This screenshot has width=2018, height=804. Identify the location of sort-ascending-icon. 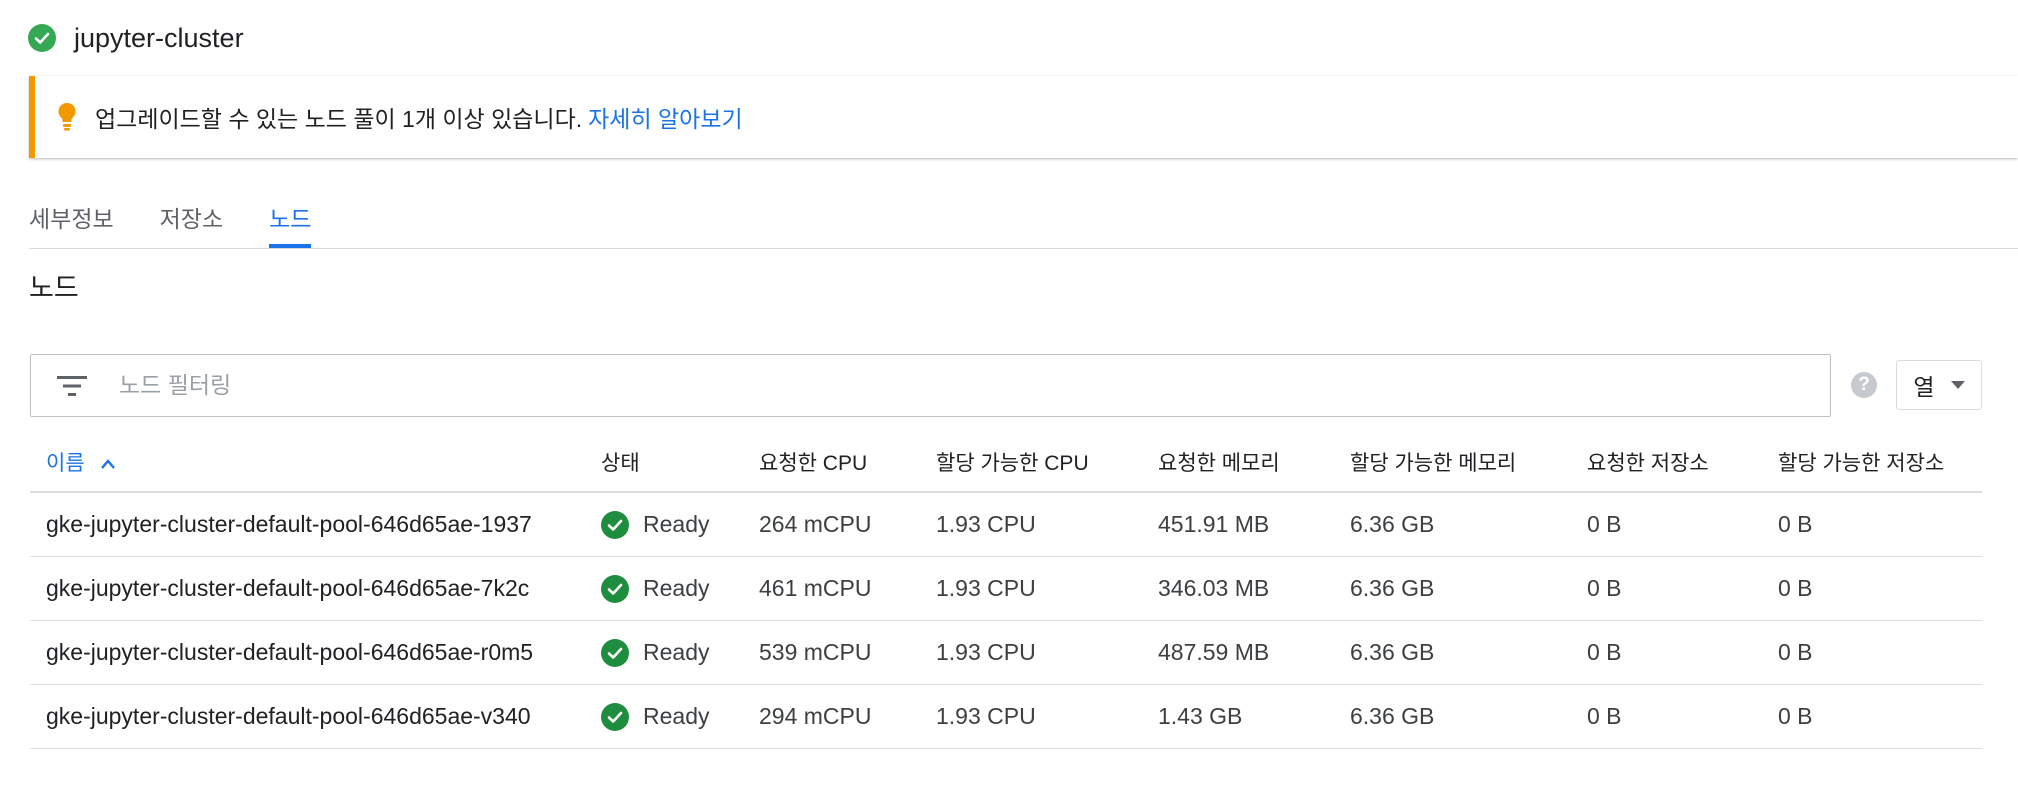
(108, 464).